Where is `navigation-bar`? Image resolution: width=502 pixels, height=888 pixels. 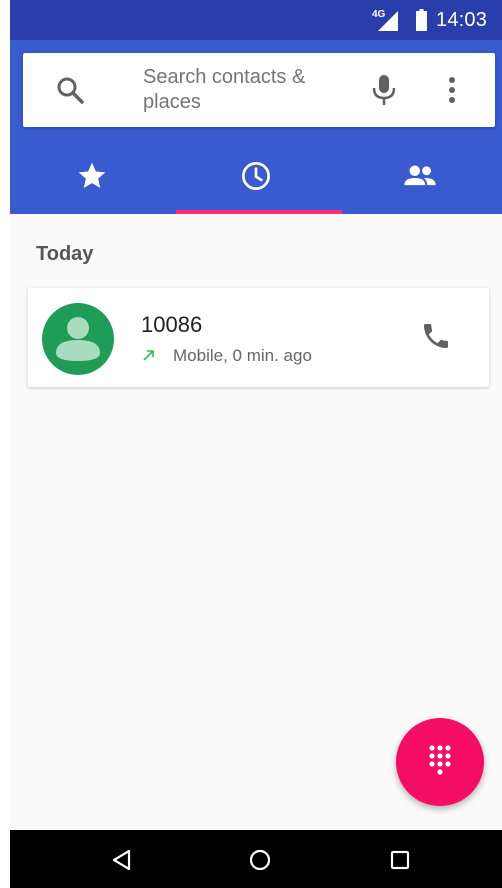 navigation-bar is located at coordinates (256, 859).